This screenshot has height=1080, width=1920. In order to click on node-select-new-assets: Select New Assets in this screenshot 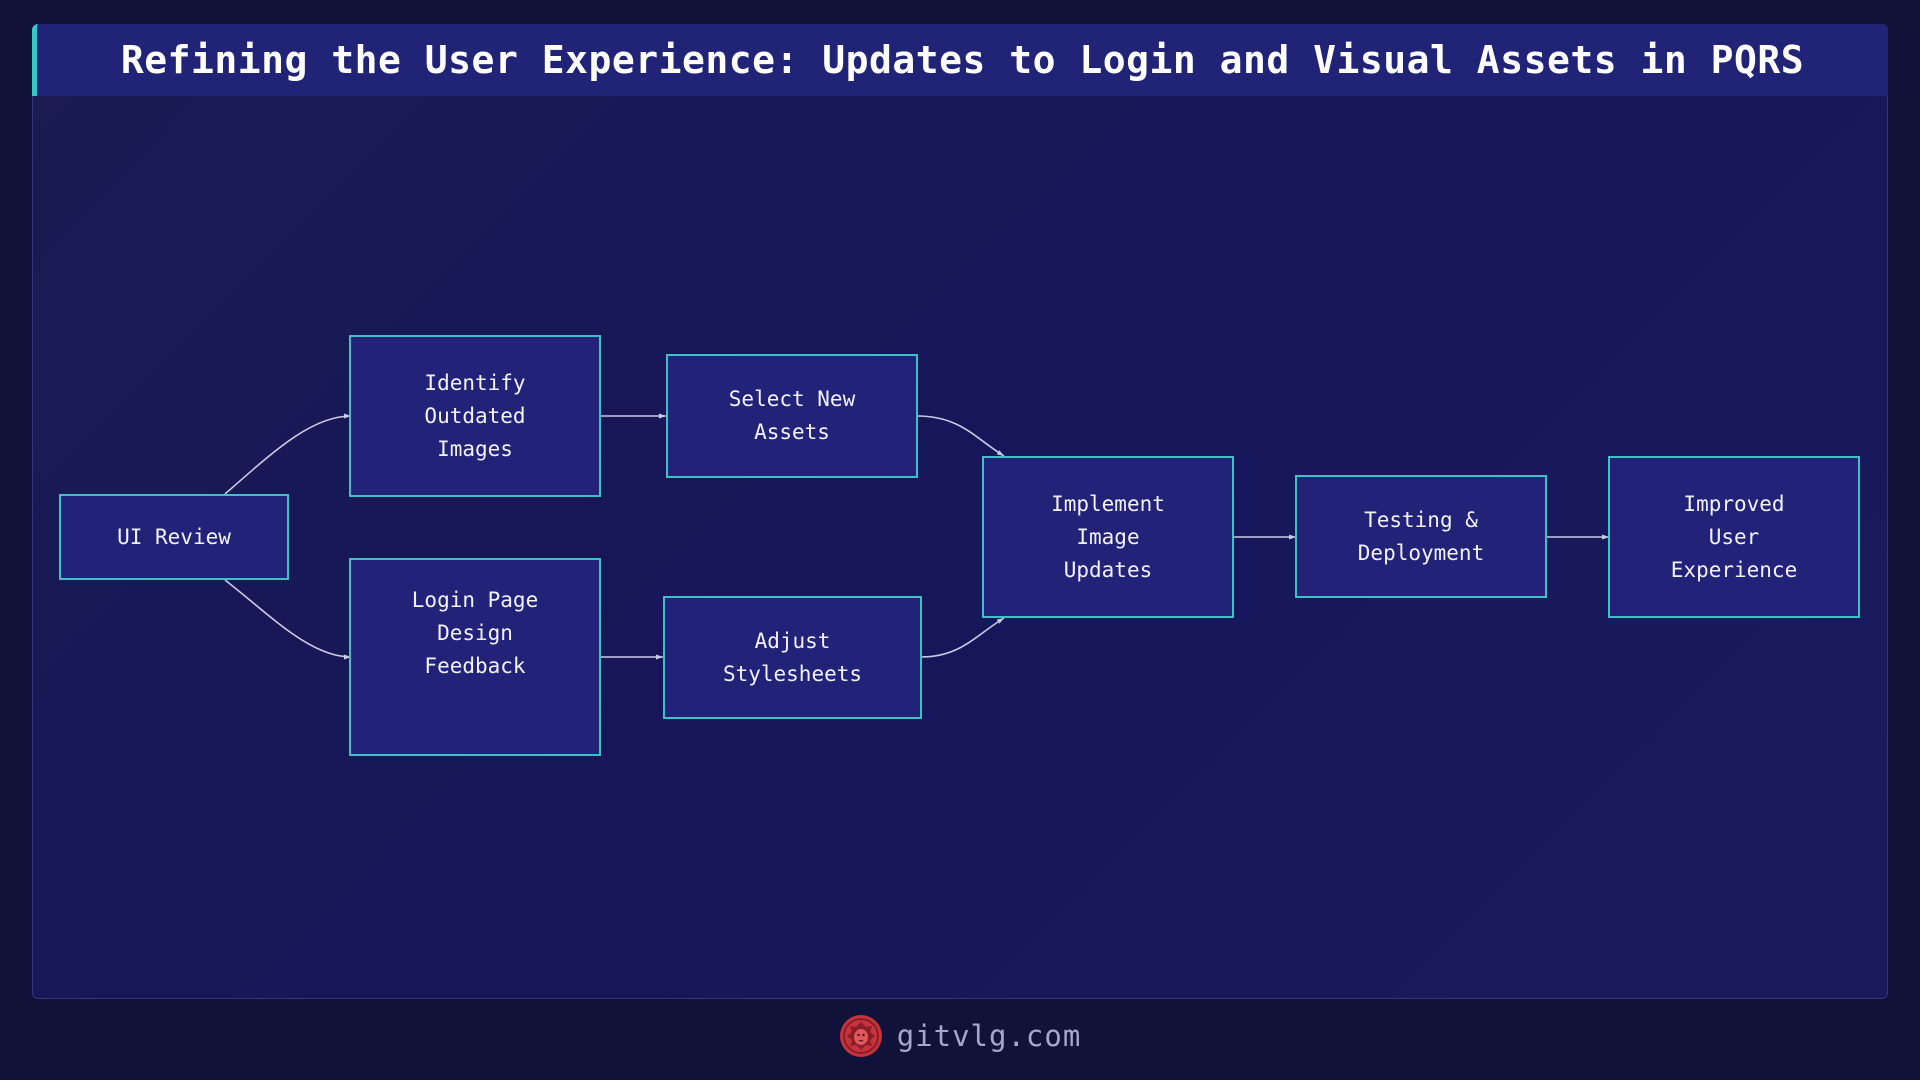, I will do `click(792, 416)`.